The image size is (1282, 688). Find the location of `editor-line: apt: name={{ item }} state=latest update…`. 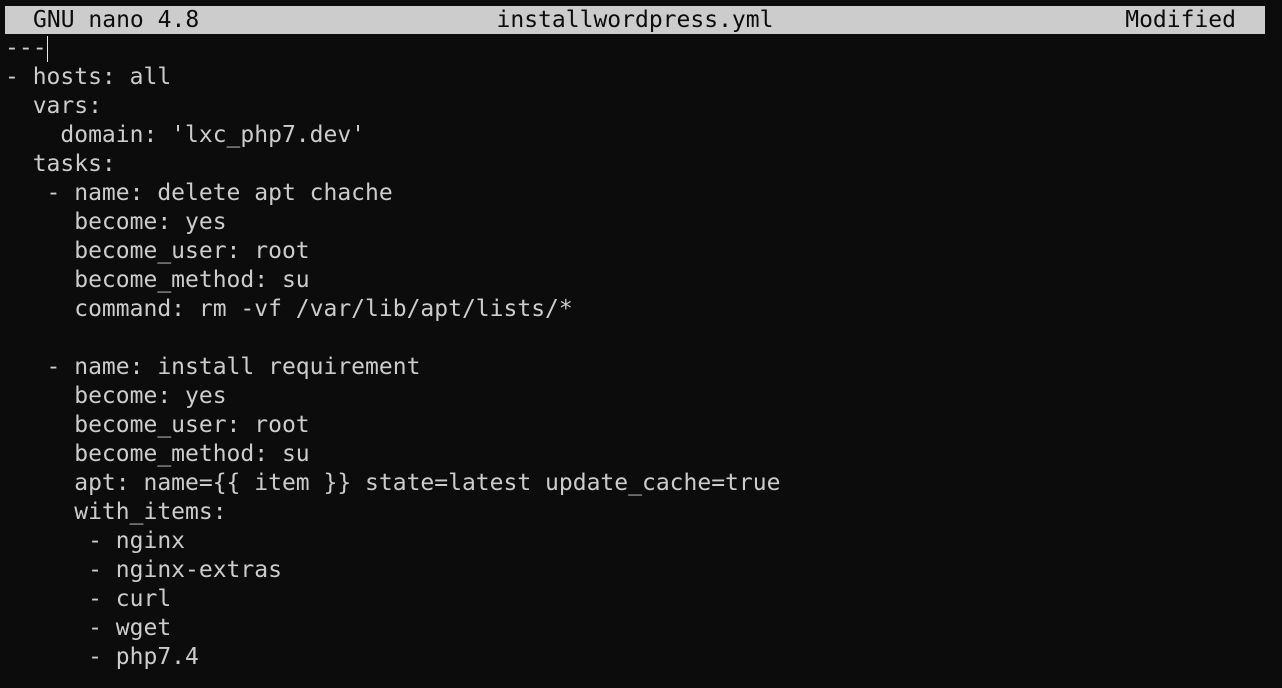

editor-line: apt: name={{ item }} state=latest update… is located at coordinates (641, 483).